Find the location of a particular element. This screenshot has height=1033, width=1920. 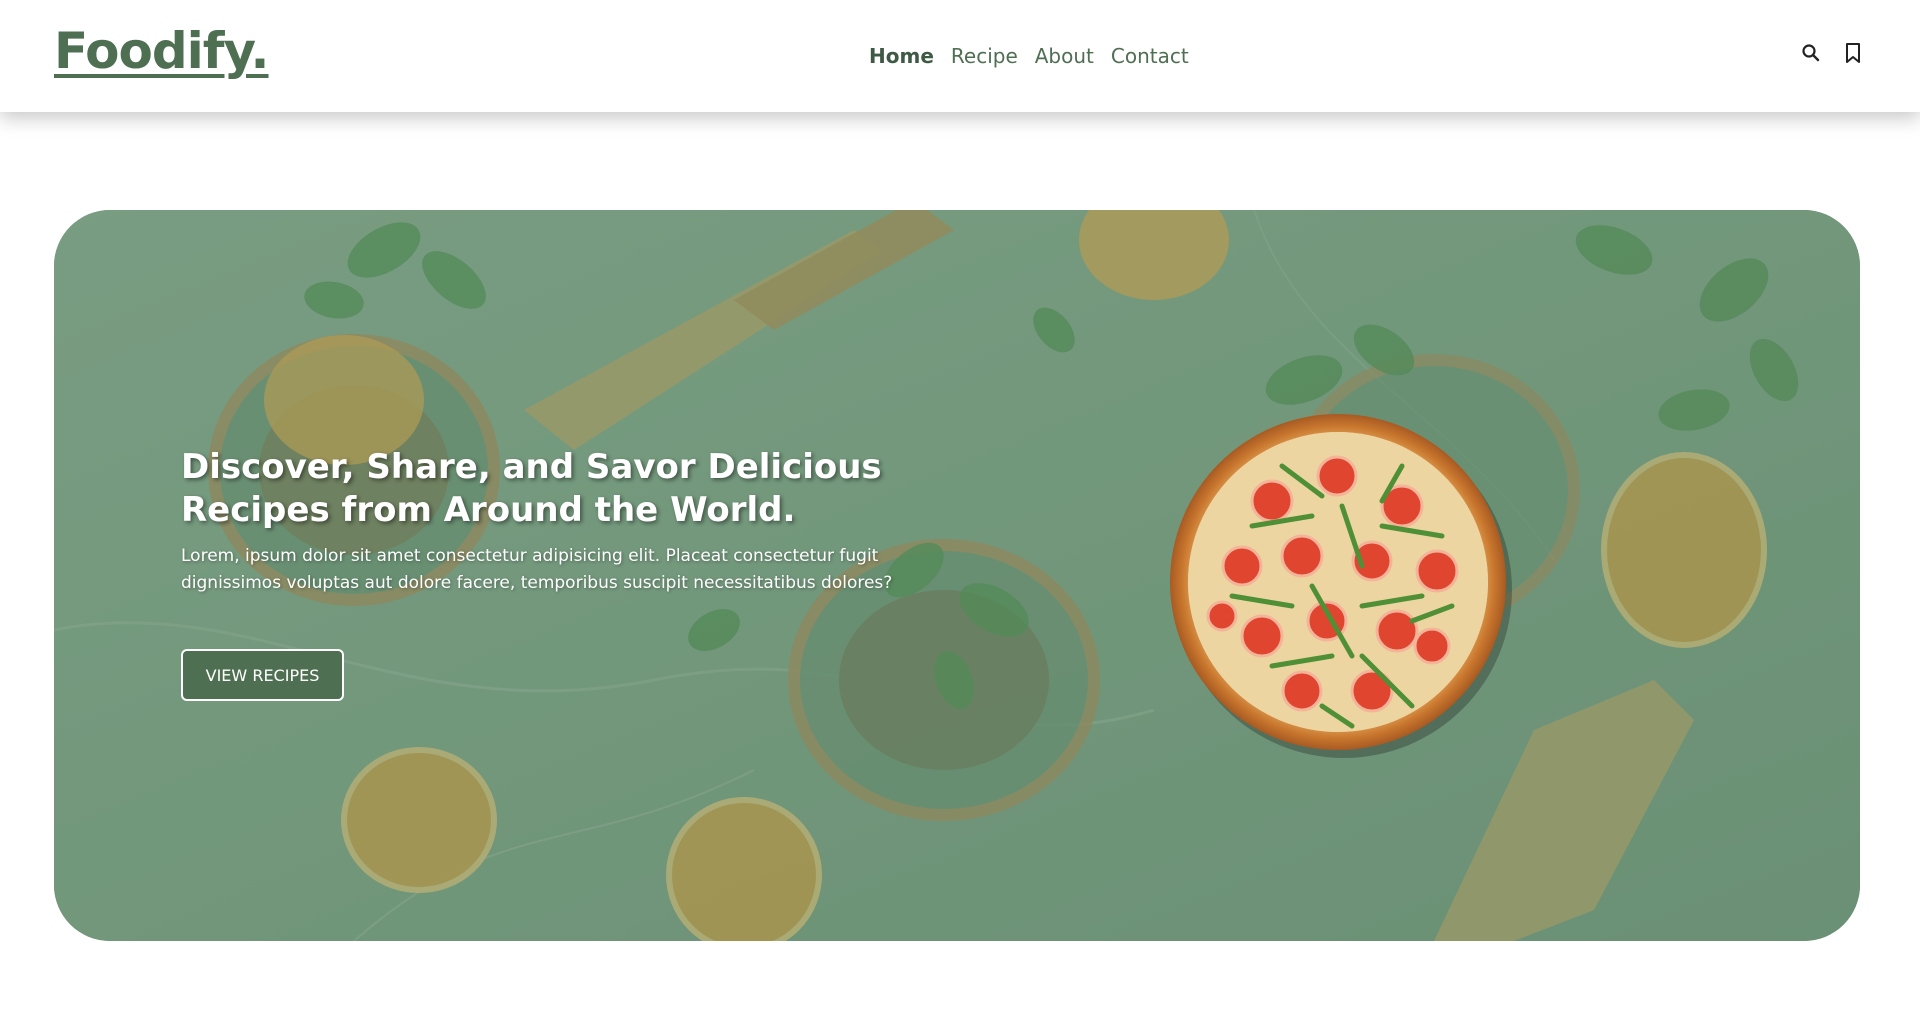

search-icon is located at coordinates (1811, 53).